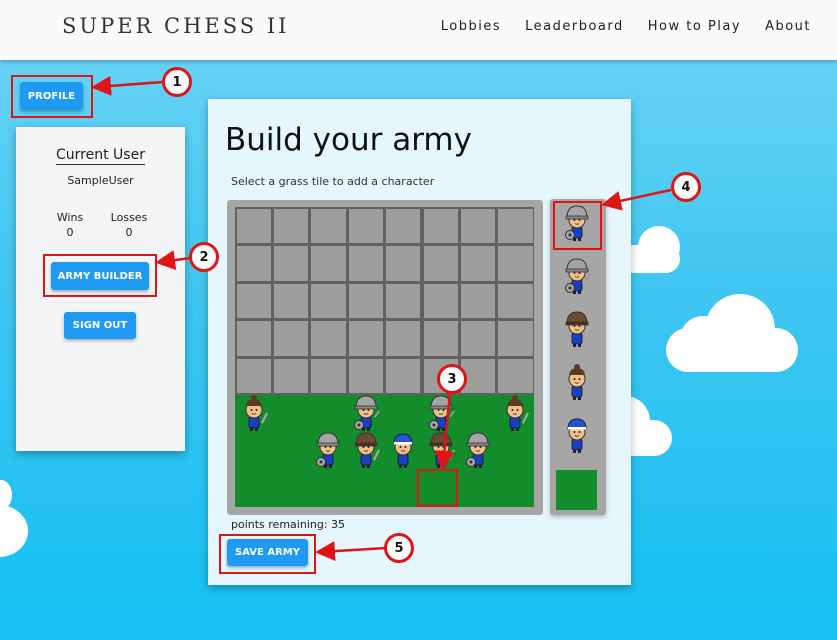  What do you see at coordinates (348, 140) in the screenshot?
I see `page-title: Build your army` at bounding box center [348, 140].